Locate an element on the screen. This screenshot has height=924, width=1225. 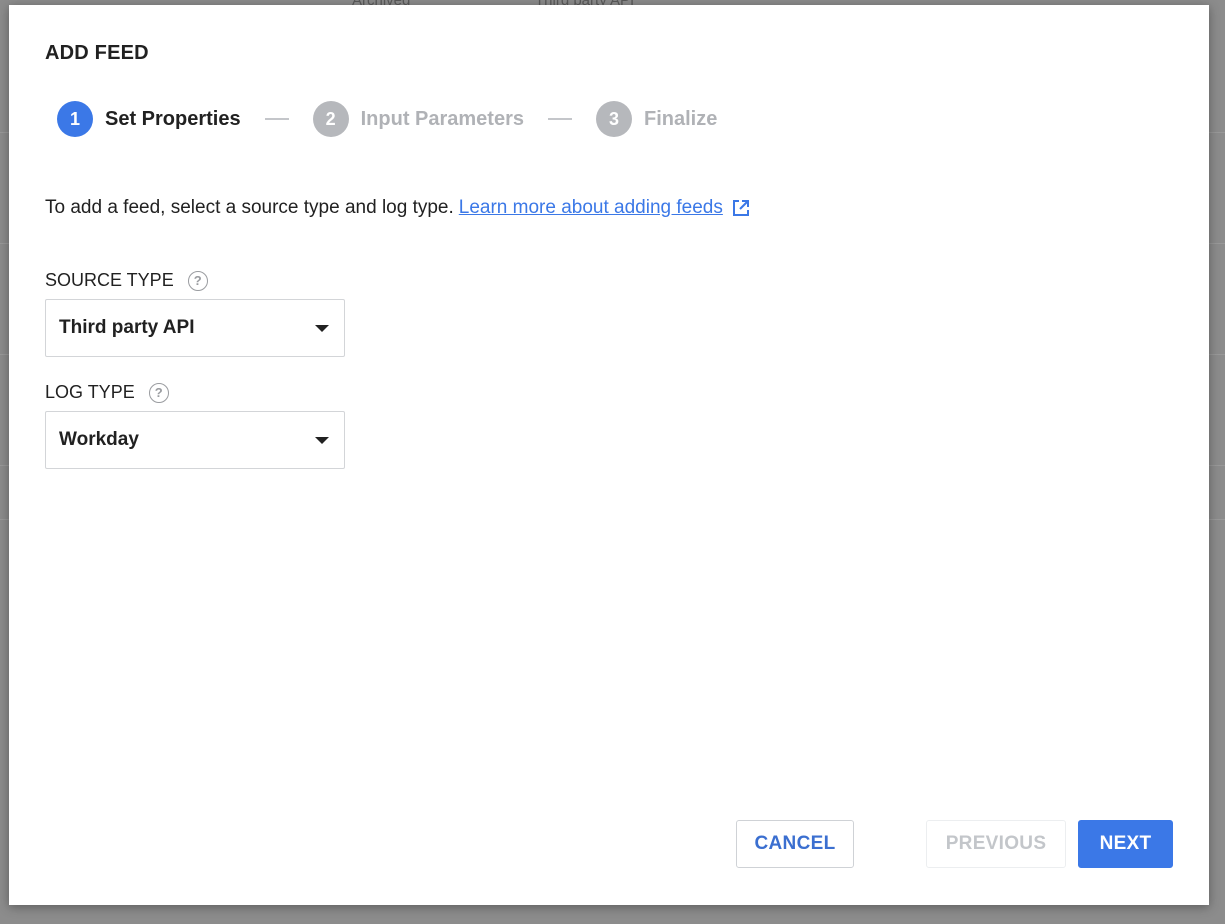
source-type-value: Third party API is located at coordinates (127, 327).